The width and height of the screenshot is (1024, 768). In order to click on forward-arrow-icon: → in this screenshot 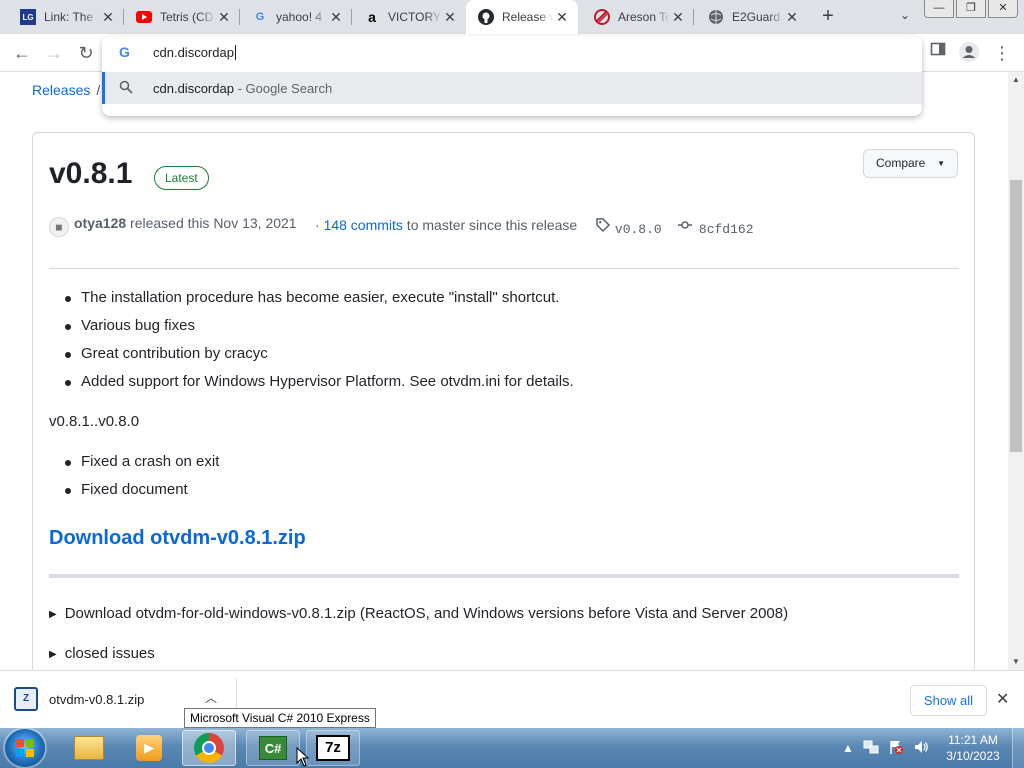, I will do `click(54, 53)`.